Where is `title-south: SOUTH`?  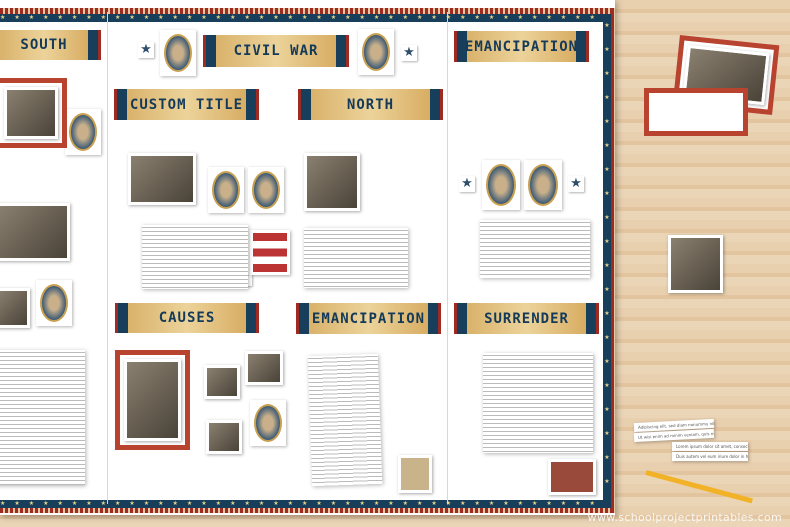 title-south: SOUTH is located at coordinates (49, 45).